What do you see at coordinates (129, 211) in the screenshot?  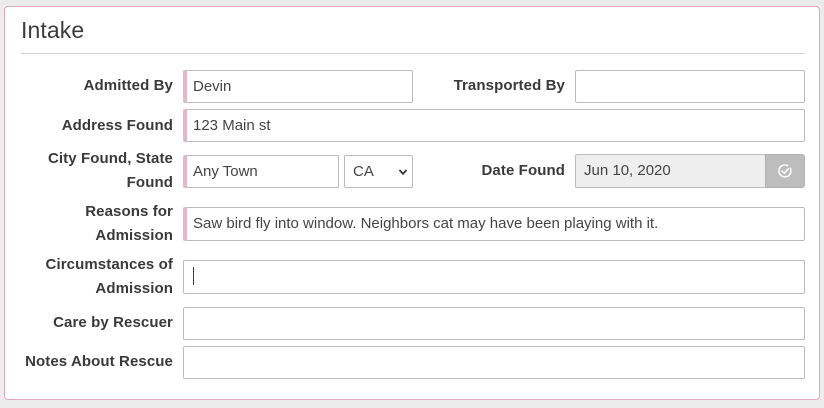 I see `reasons-label-line1: Reasons for` at bounding box center [129, 211].